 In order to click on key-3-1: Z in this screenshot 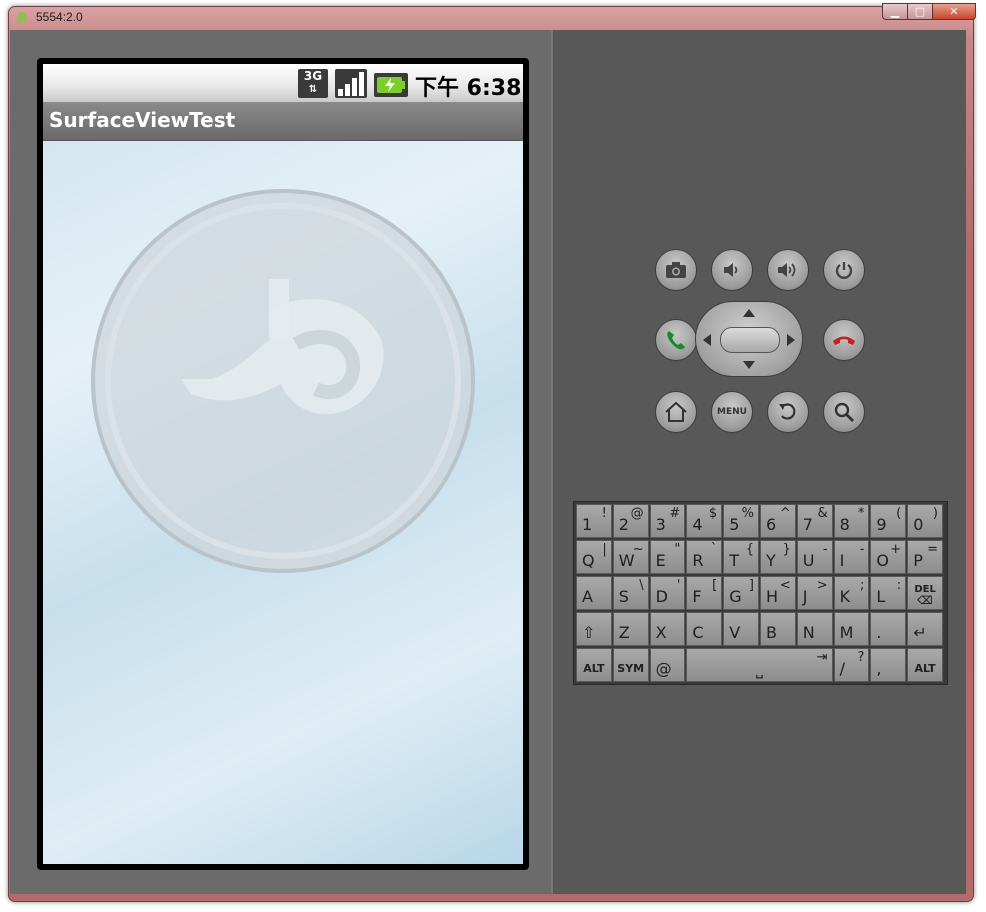, I will do `click(630, 629)`.